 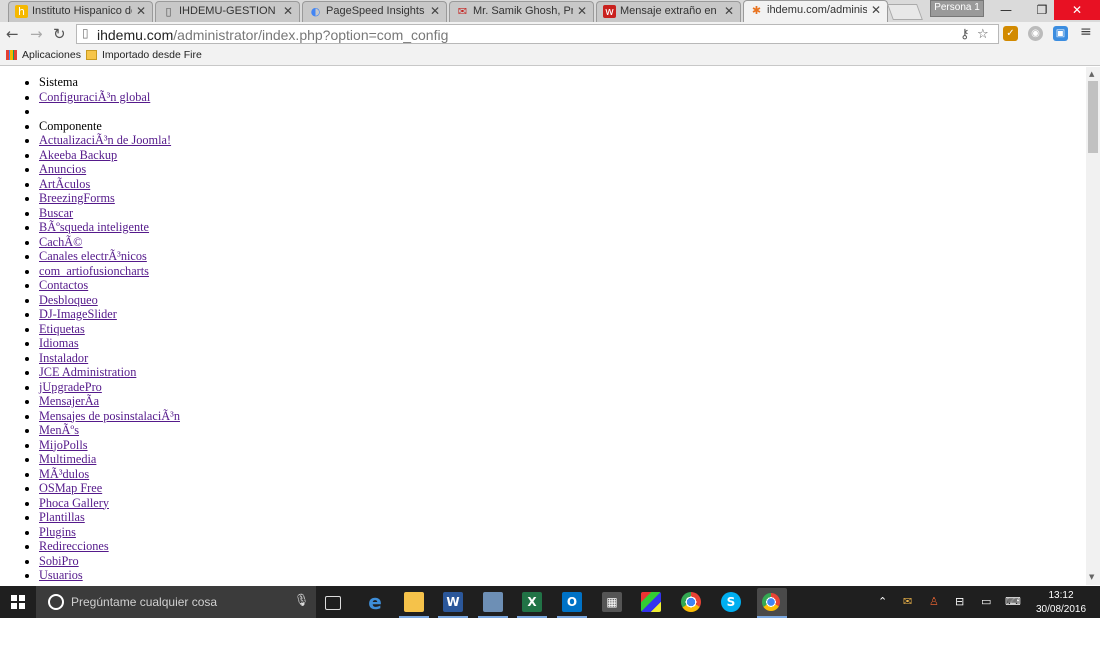 What do you see at coordinates (61, 575) in the screenshot?
I see `menu-link: Usuarios` at bounding box center [61, 575].